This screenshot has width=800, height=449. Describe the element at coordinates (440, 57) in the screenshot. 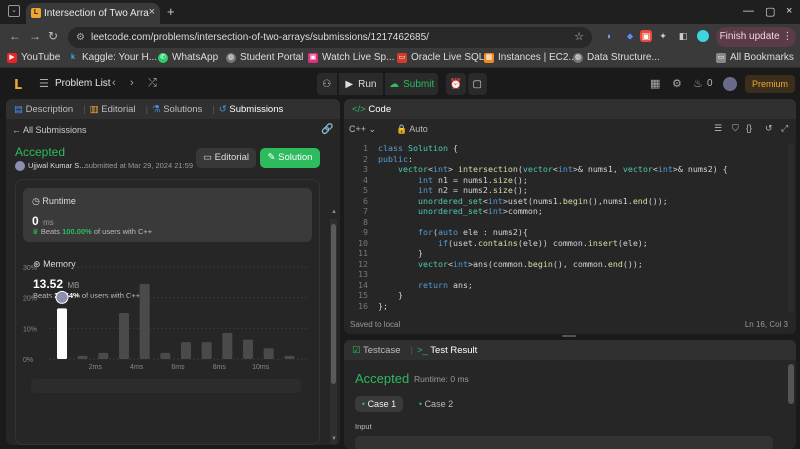

I see `bookmark-oracle-live-sql: ▭ Oracle Live SQL` at that location.